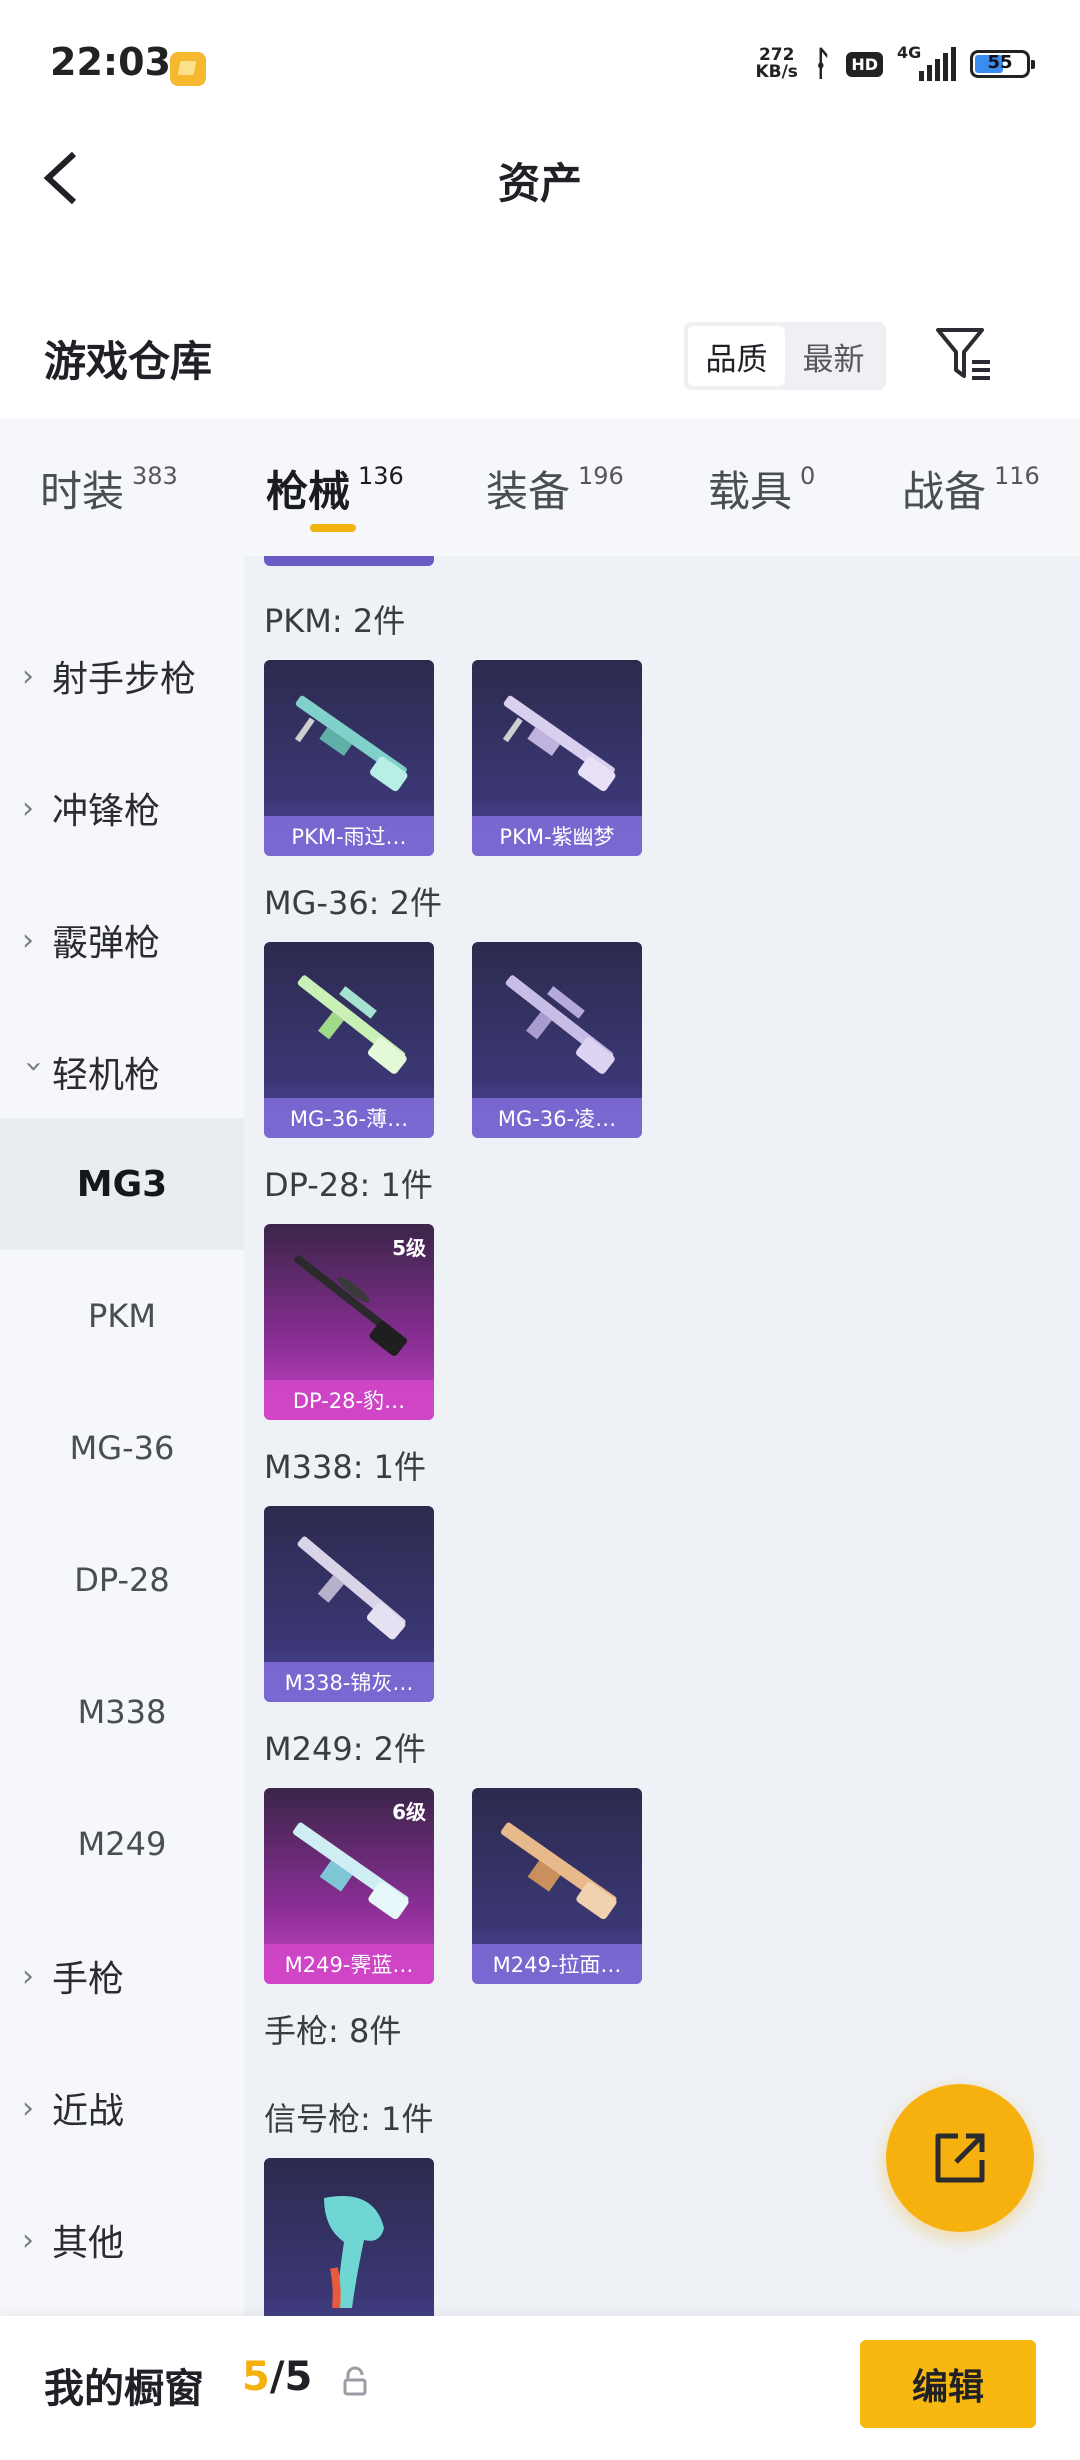  I want to click on tab-vehicles: 载具 0, so click(761, 488).